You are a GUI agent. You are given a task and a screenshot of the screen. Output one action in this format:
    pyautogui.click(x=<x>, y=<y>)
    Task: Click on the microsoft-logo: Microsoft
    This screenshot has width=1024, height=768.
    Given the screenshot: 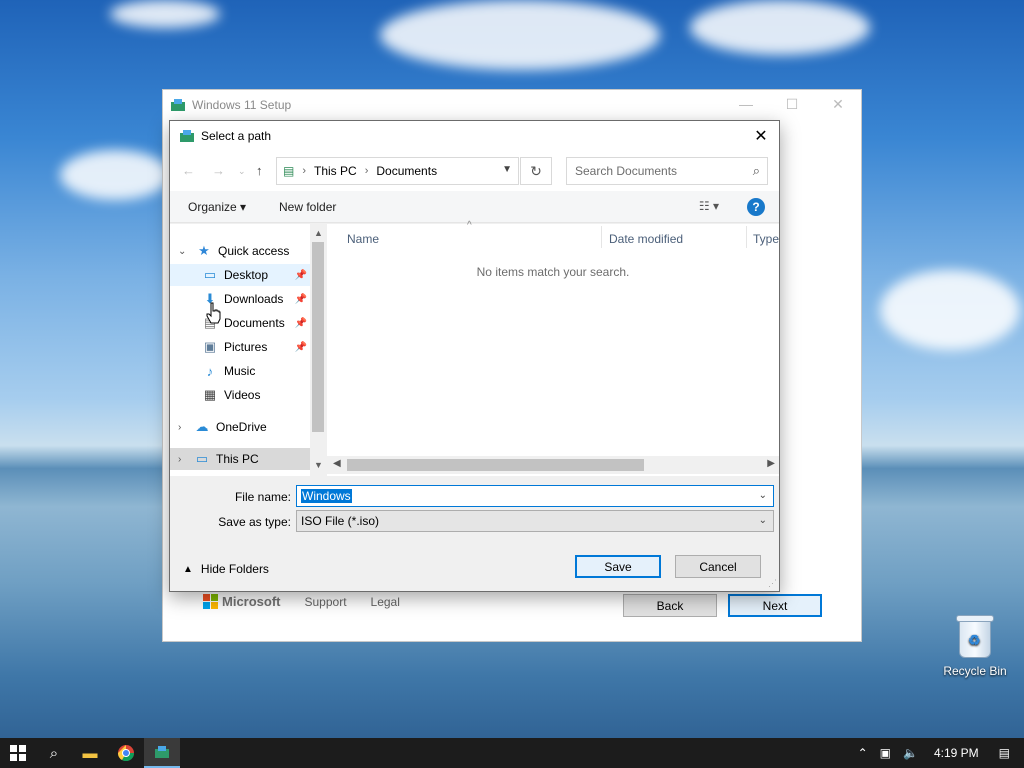 What is the action you would take?
    pyautogui.click(x=242, y=601)
    